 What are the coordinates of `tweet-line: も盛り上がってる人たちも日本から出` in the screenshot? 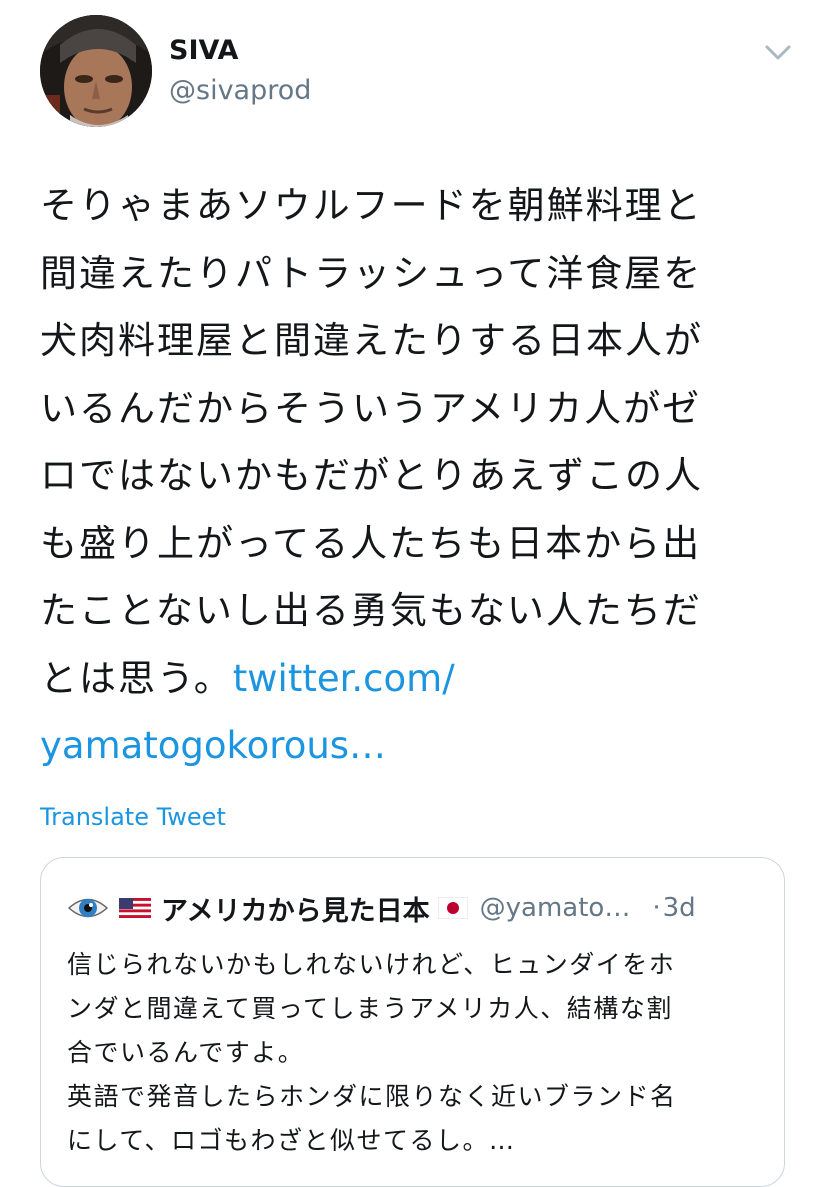 It's located at (371, 543).